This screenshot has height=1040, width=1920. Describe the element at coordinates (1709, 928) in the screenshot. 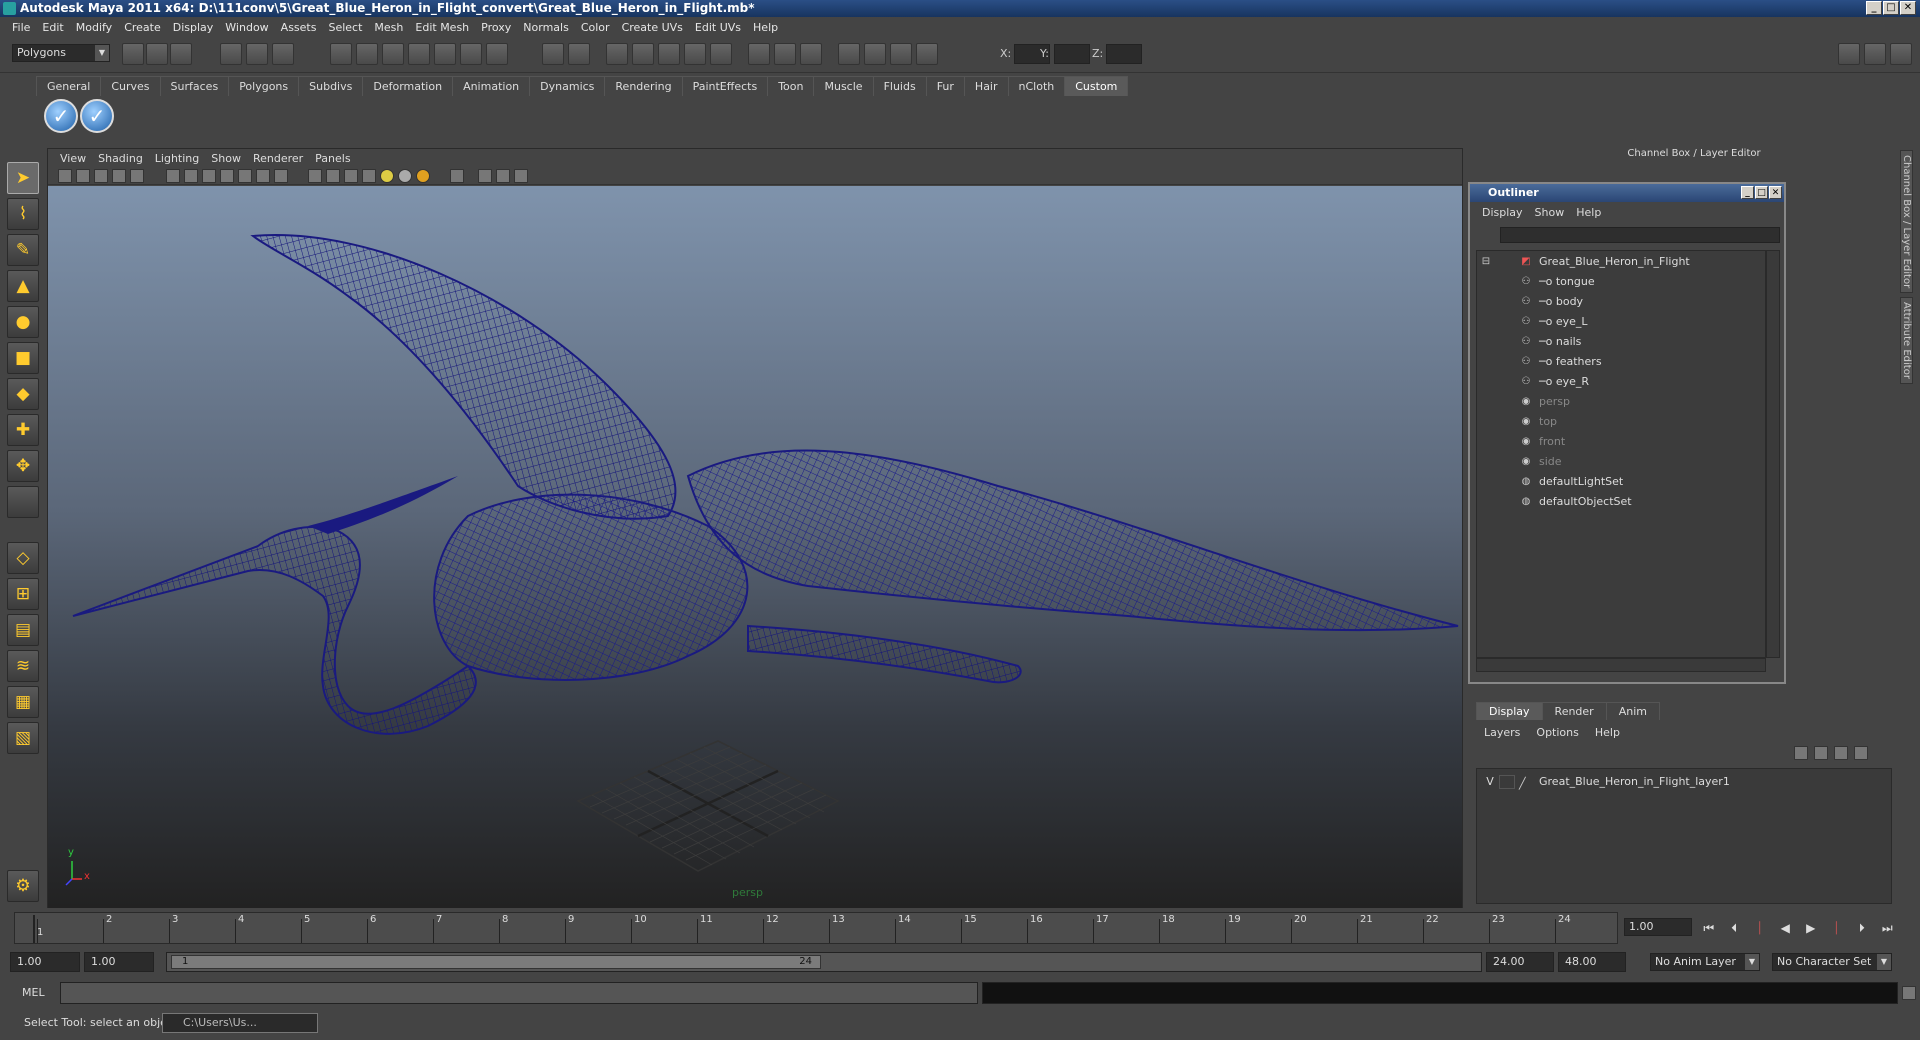

I see `go-to-start-icon: ⏮` at that location.